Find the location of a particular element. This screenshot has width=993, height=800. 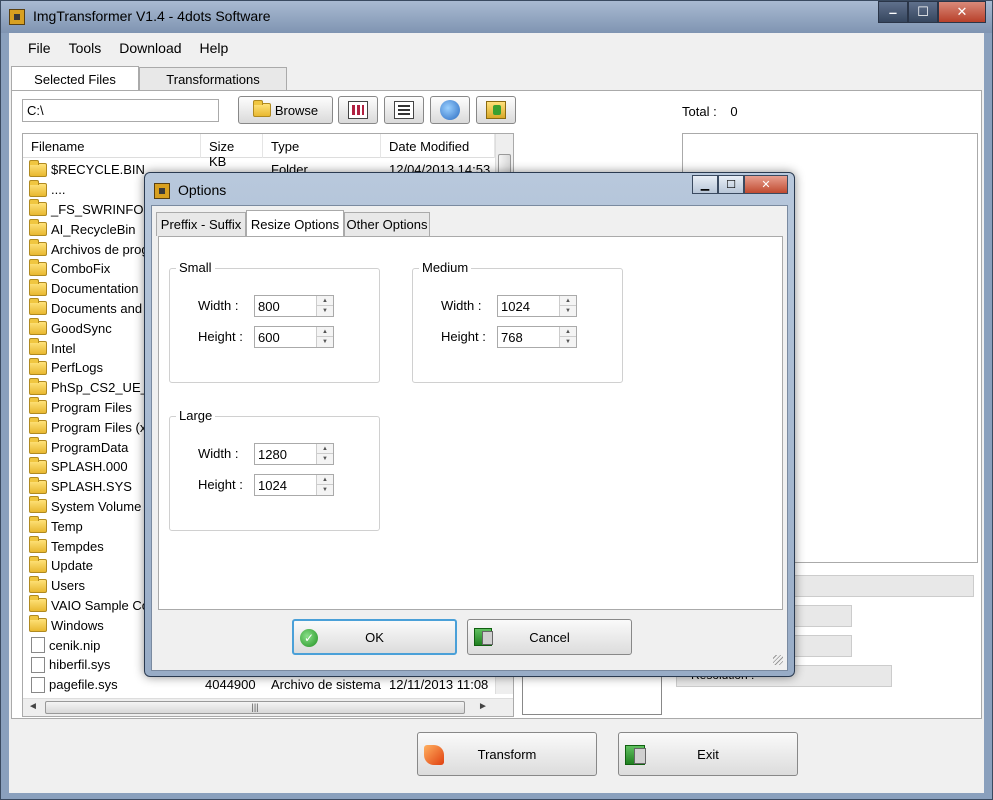

file-name: SPLASH.000 is located at coordinates (89, 467).